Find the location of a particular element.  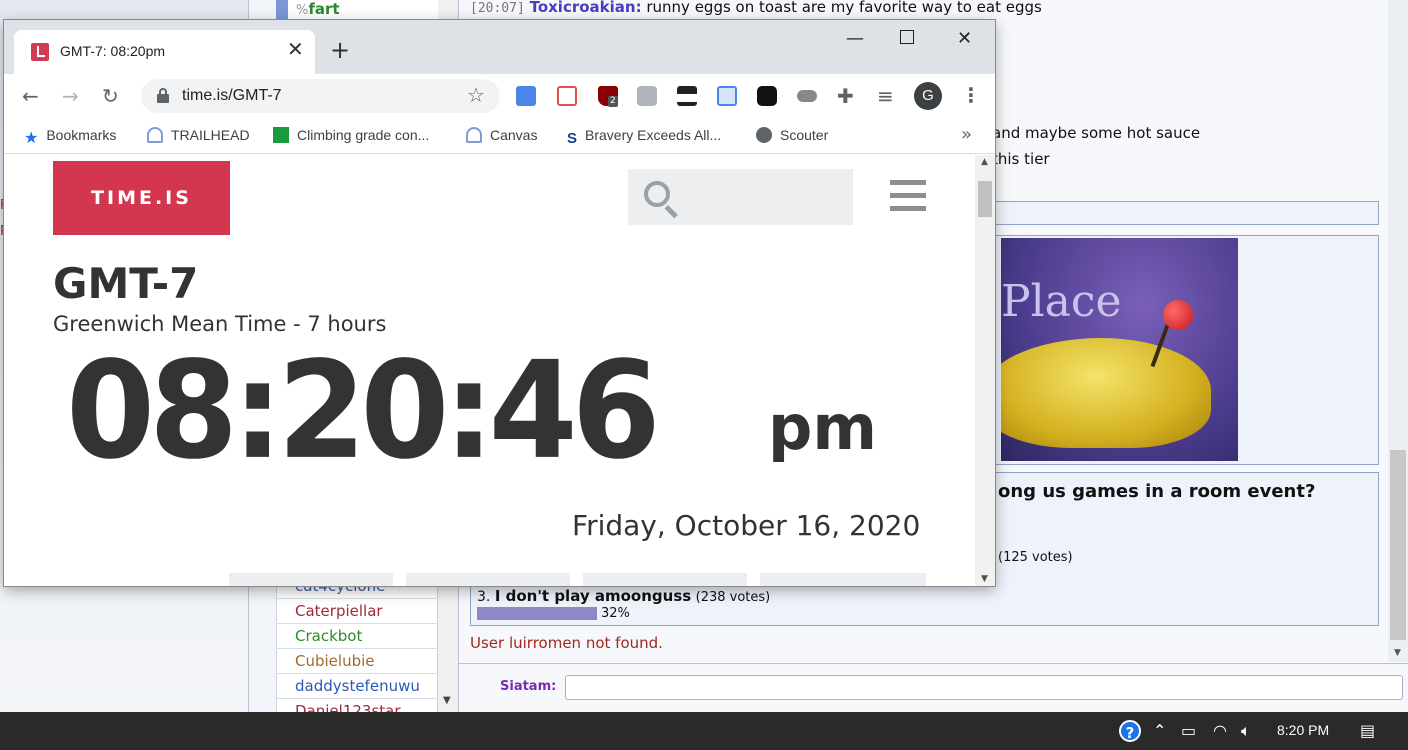

extensions-puzzle-icon: ✚ is located at coordinates (845, 96).